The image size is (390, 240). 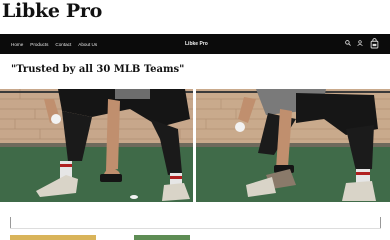 I want to click on section-divider, so click(x=195, y=228).